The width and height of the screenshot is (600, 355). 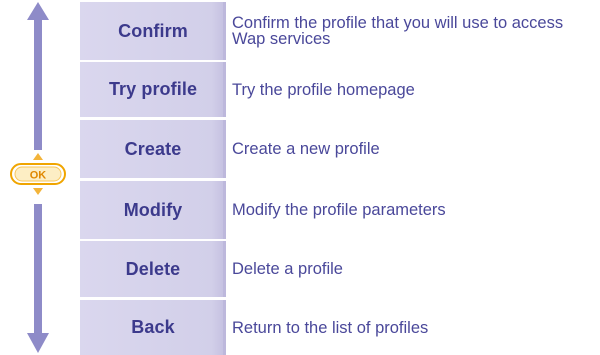 I want to click on description-text: Try the profile homepage, so click(x=323, y=89).